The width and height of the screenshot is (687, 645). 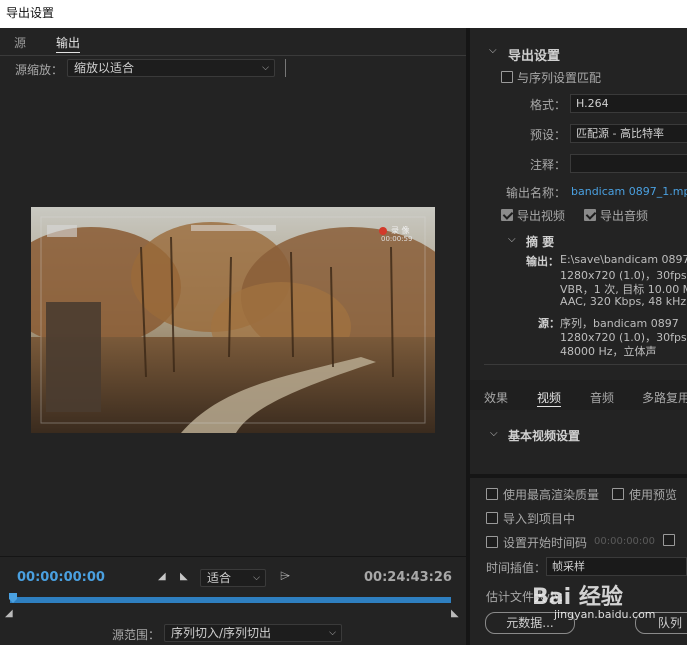 What do you see at coordinates (507, 77) in the screenshot?
I see `match-sequence-checkbox` at bounding box center [507, 77].